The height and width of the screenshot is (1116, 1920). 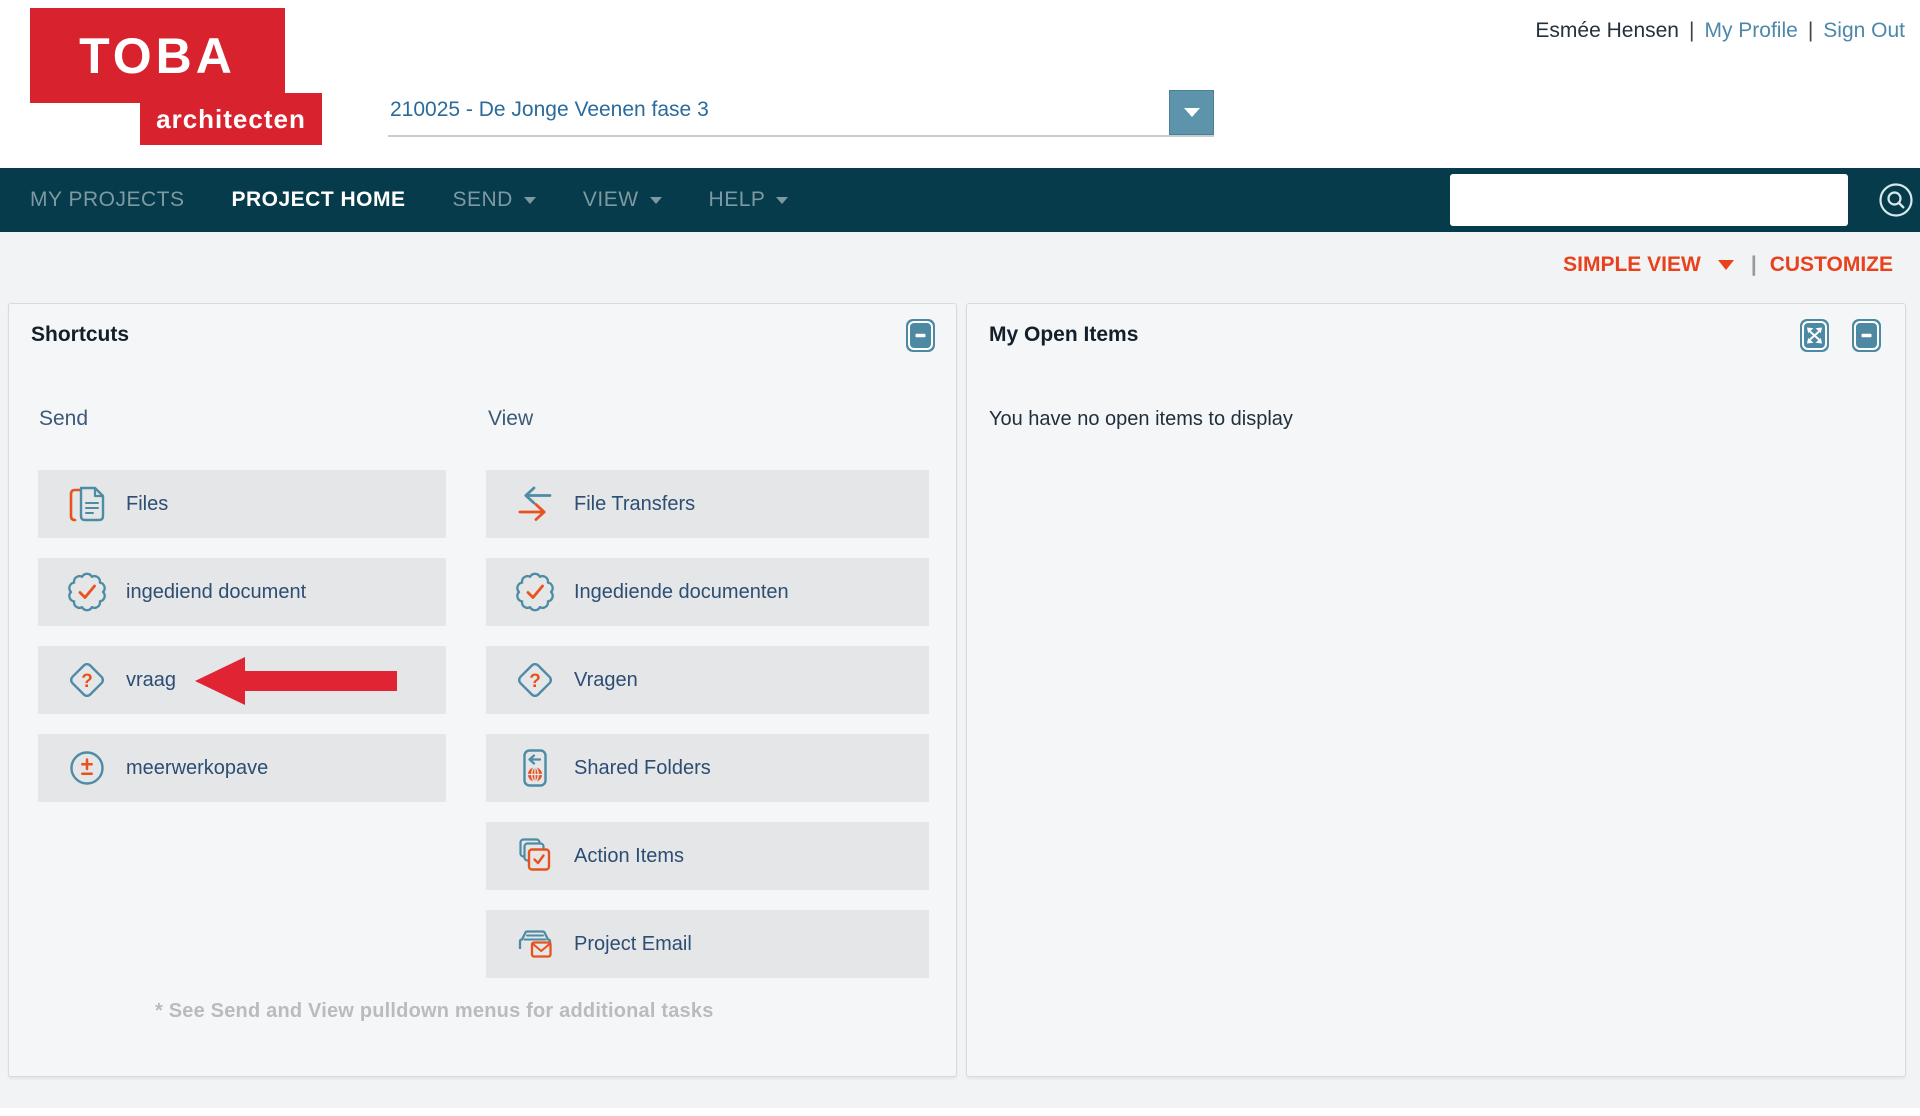 I want to click on search-icon, so click(x=1896, y=200).